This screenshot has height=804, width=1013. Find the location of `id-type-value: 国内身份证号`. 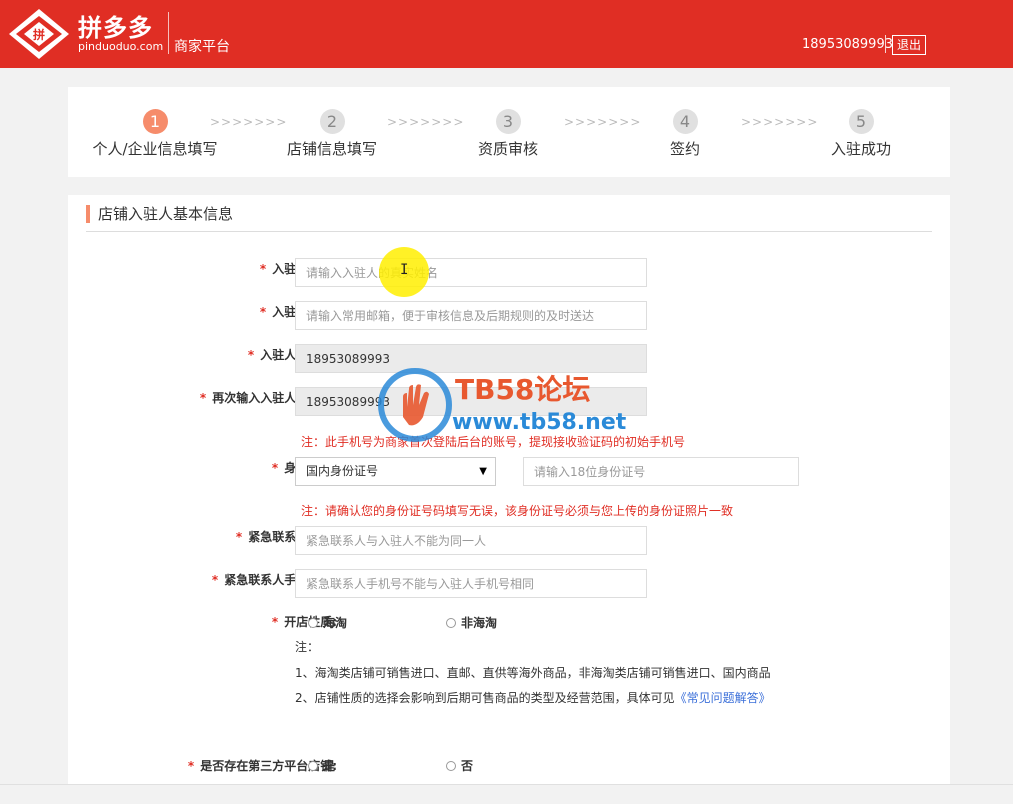

id-type-value: 国内身份证号 is located at coordinates (342, 471).